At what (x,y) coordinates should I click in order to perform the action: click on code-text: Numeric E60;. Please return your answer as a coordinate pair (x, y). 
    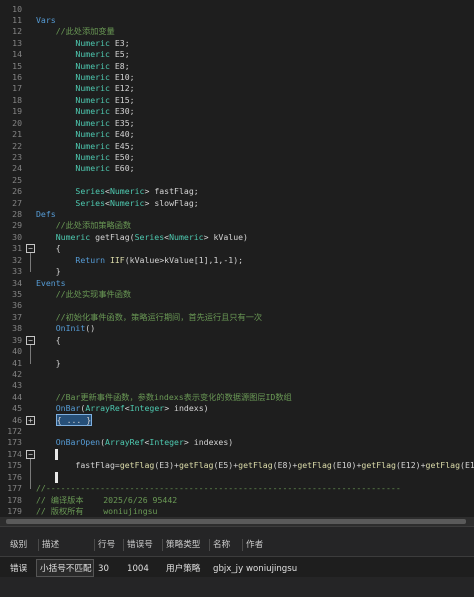
    Looking at the image, I should click on (85, 168).